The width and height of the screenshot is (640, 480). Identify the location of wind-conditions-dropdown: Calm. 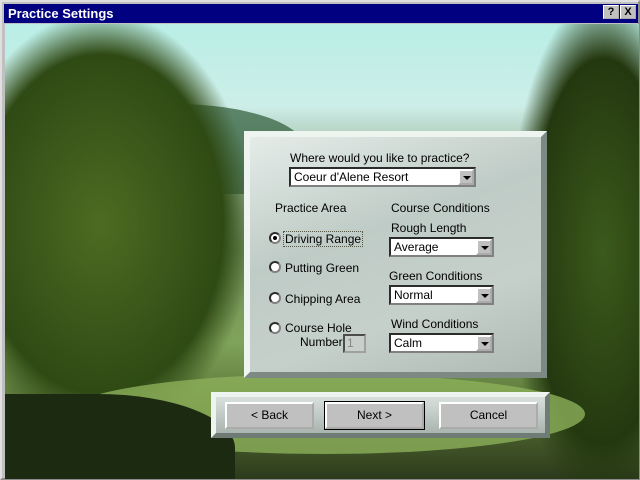
(441, 343).